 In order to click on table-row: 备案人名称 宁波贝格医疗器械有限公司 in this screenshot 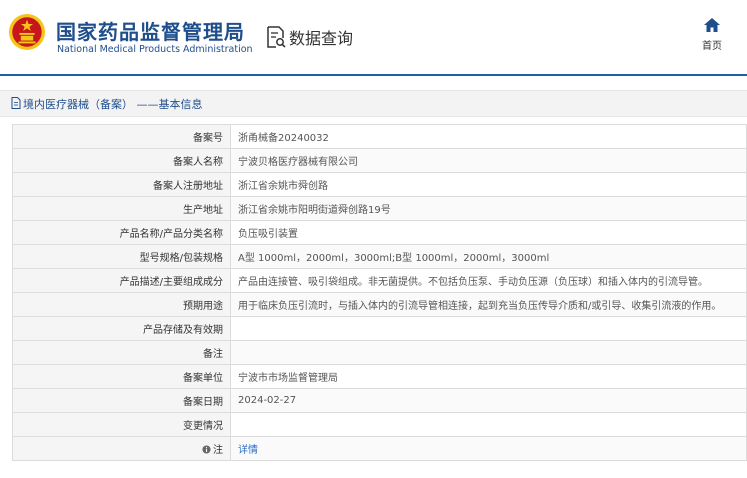, I will do `click(379, 160)`.